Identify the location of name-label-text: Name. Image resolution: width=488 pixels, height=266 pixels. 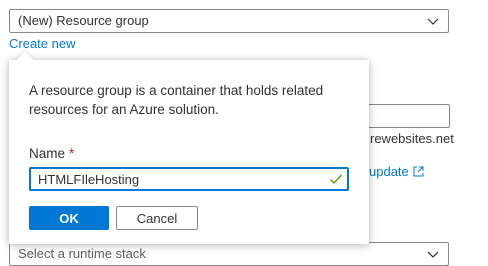
(47, 153).